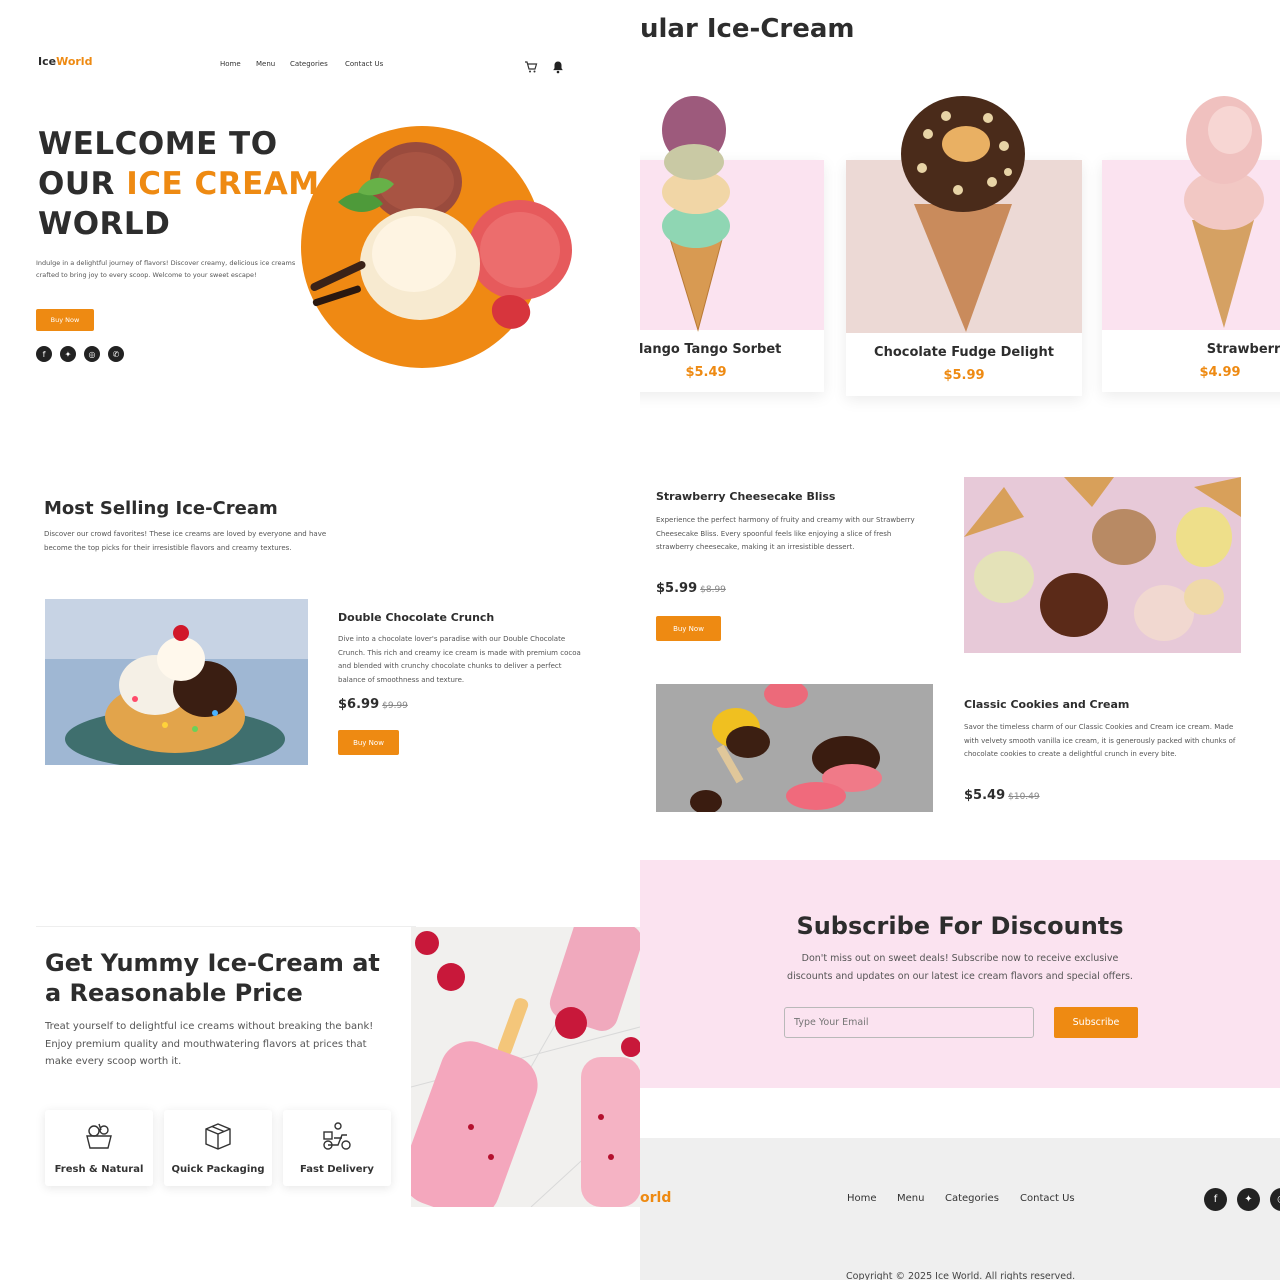 The height and width of the screenshot is (1280, 1280). What do you see at coordinates (1002, 795) in the screenshot?
I see `product-price: $5.49 $10.49` at bounding box center [1002, 795].